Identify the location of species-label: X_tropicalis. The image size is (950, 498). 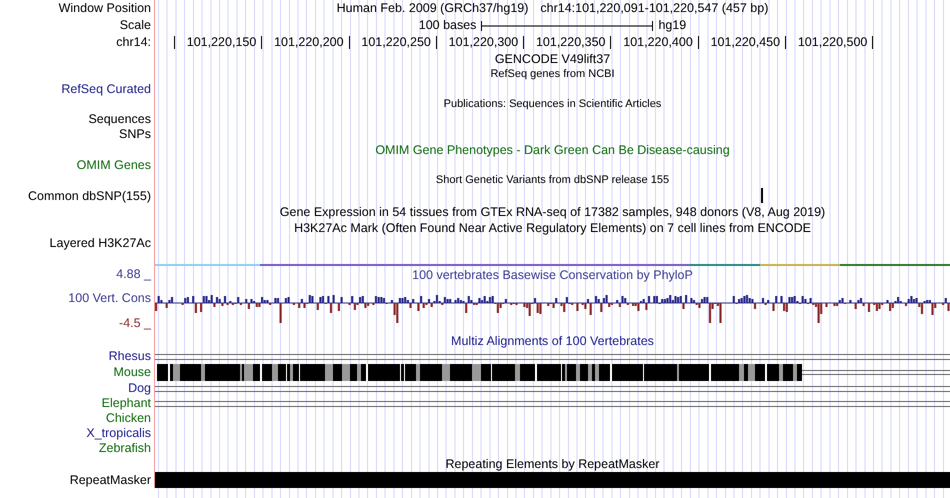
(118, 433).